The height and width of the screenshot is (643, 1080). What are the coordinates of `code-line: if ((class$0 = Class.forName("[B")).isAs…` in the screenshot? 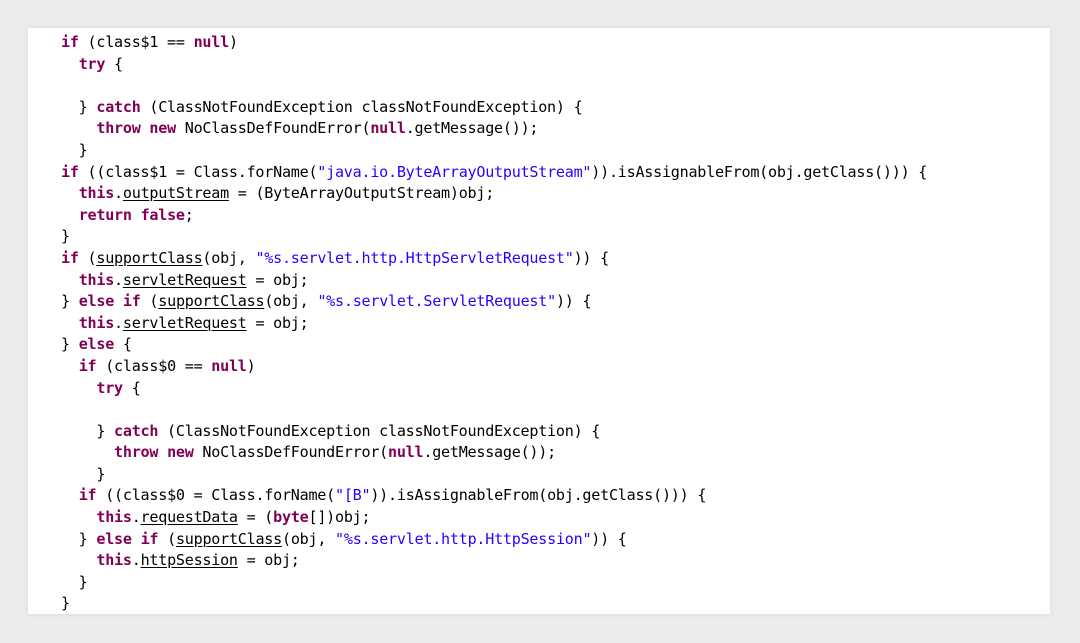 It's located at (494, 496).